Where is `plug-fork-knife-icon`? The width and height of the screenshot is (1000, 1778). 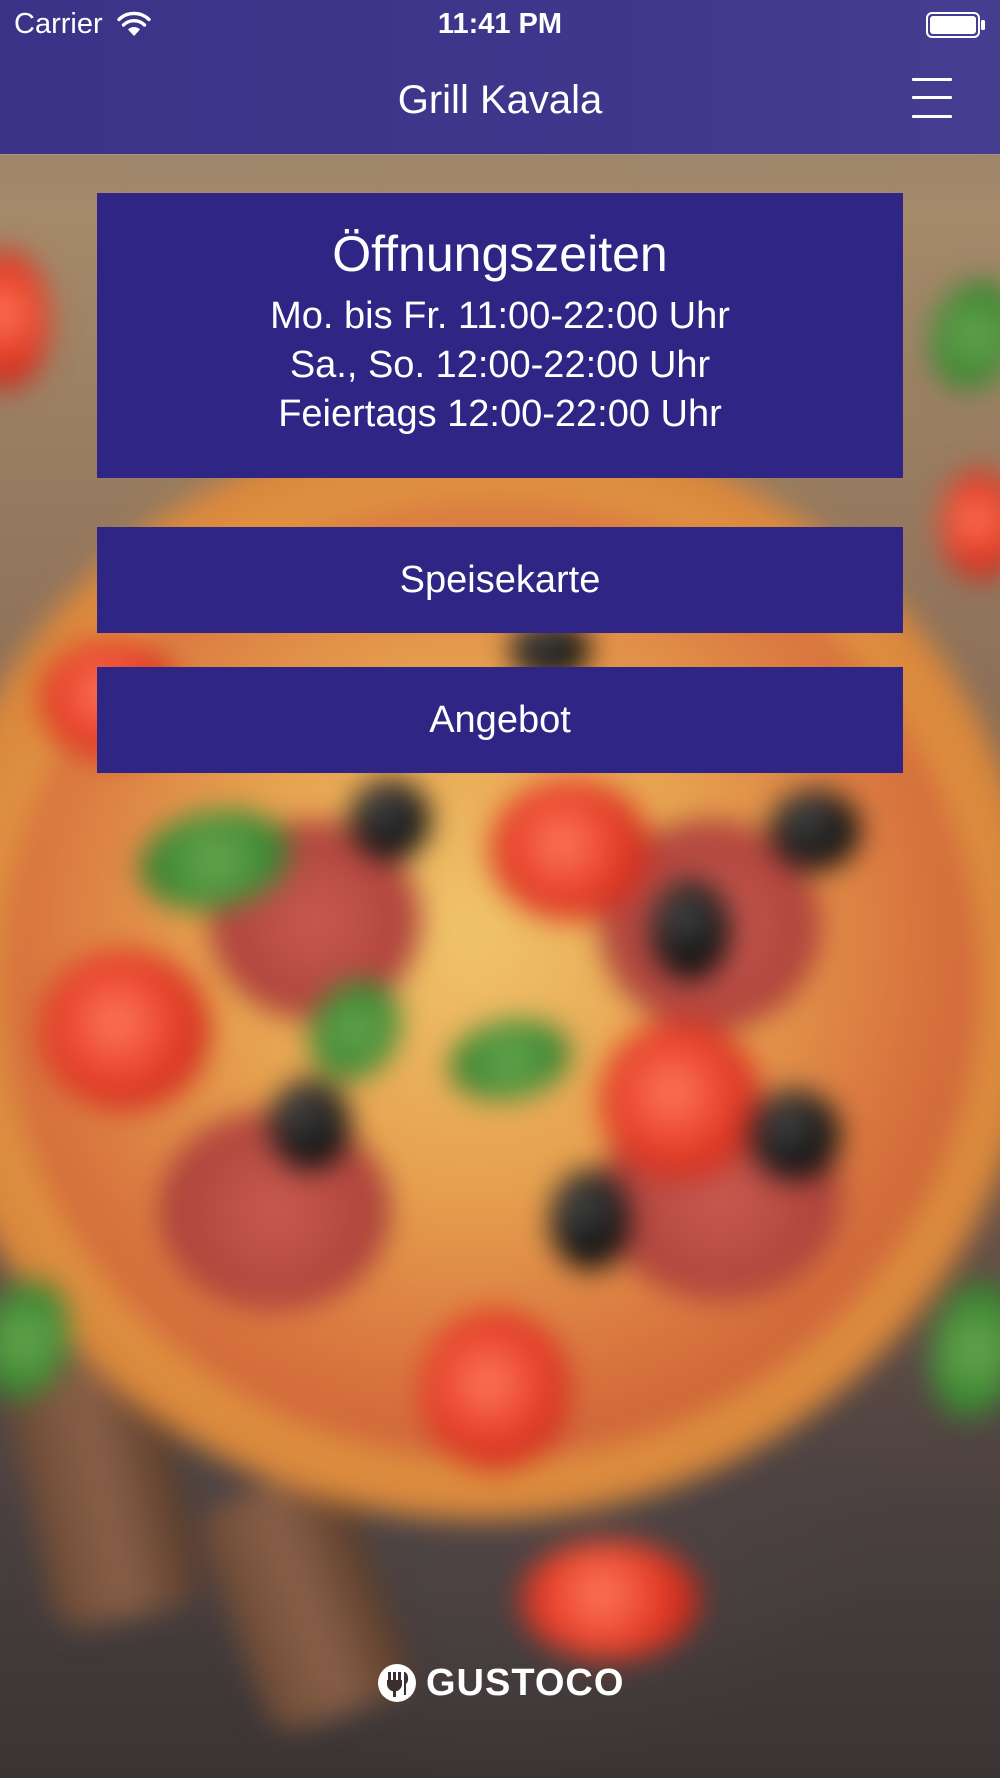 plug-fork-knife-icon is located at coordinates (396, 1683).